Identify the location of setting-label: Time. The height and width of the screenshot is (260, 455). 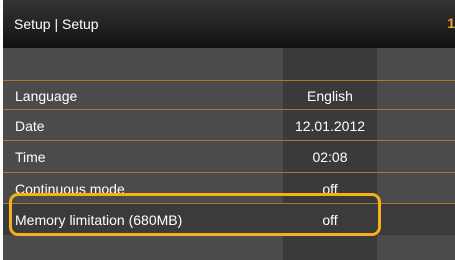
(30, 157).